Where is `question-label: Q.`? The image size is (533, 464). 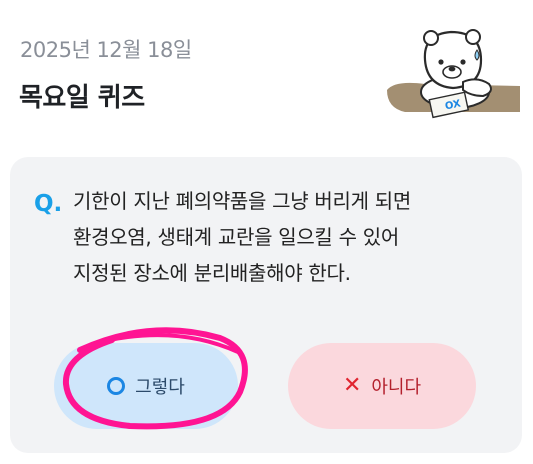
question-label: Q. is located at coordinates (48, 204).